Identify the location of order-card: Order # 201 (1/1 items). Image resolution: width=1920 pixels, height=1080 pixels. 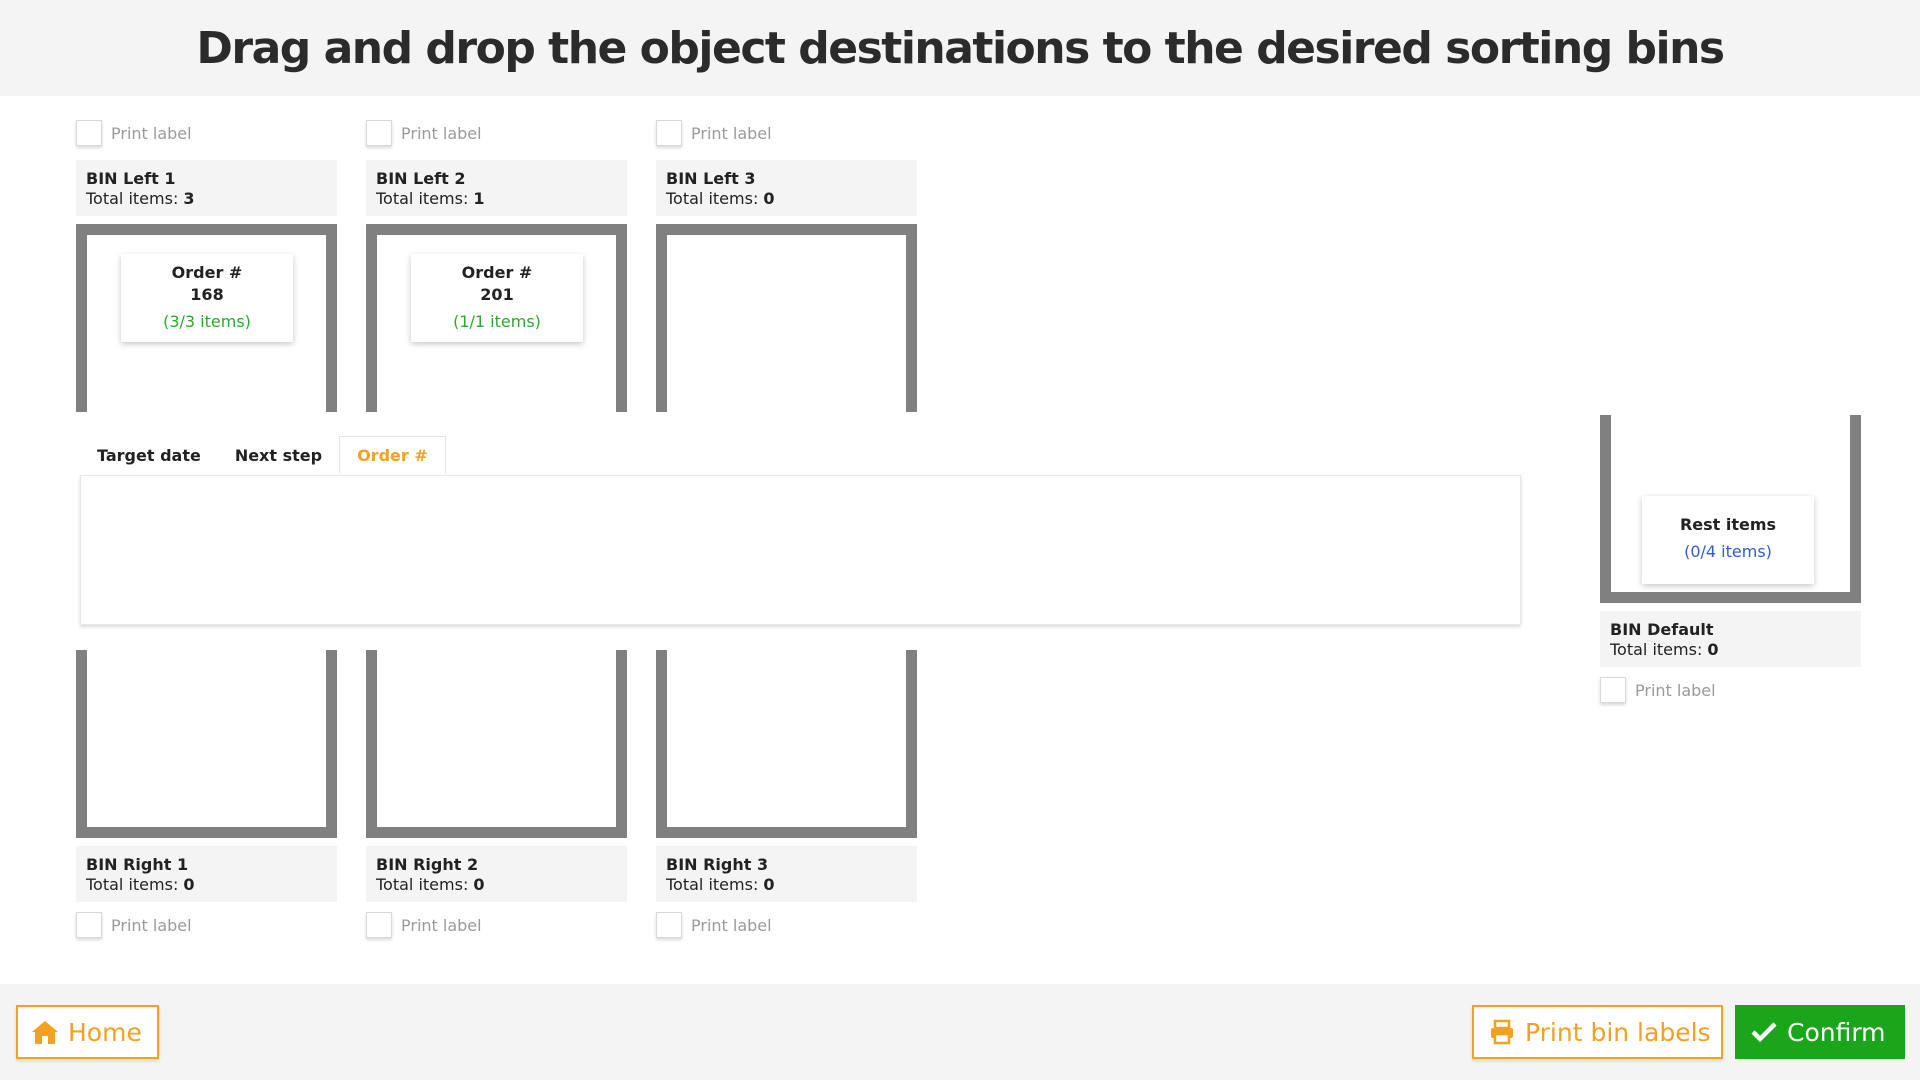
(497, 298).